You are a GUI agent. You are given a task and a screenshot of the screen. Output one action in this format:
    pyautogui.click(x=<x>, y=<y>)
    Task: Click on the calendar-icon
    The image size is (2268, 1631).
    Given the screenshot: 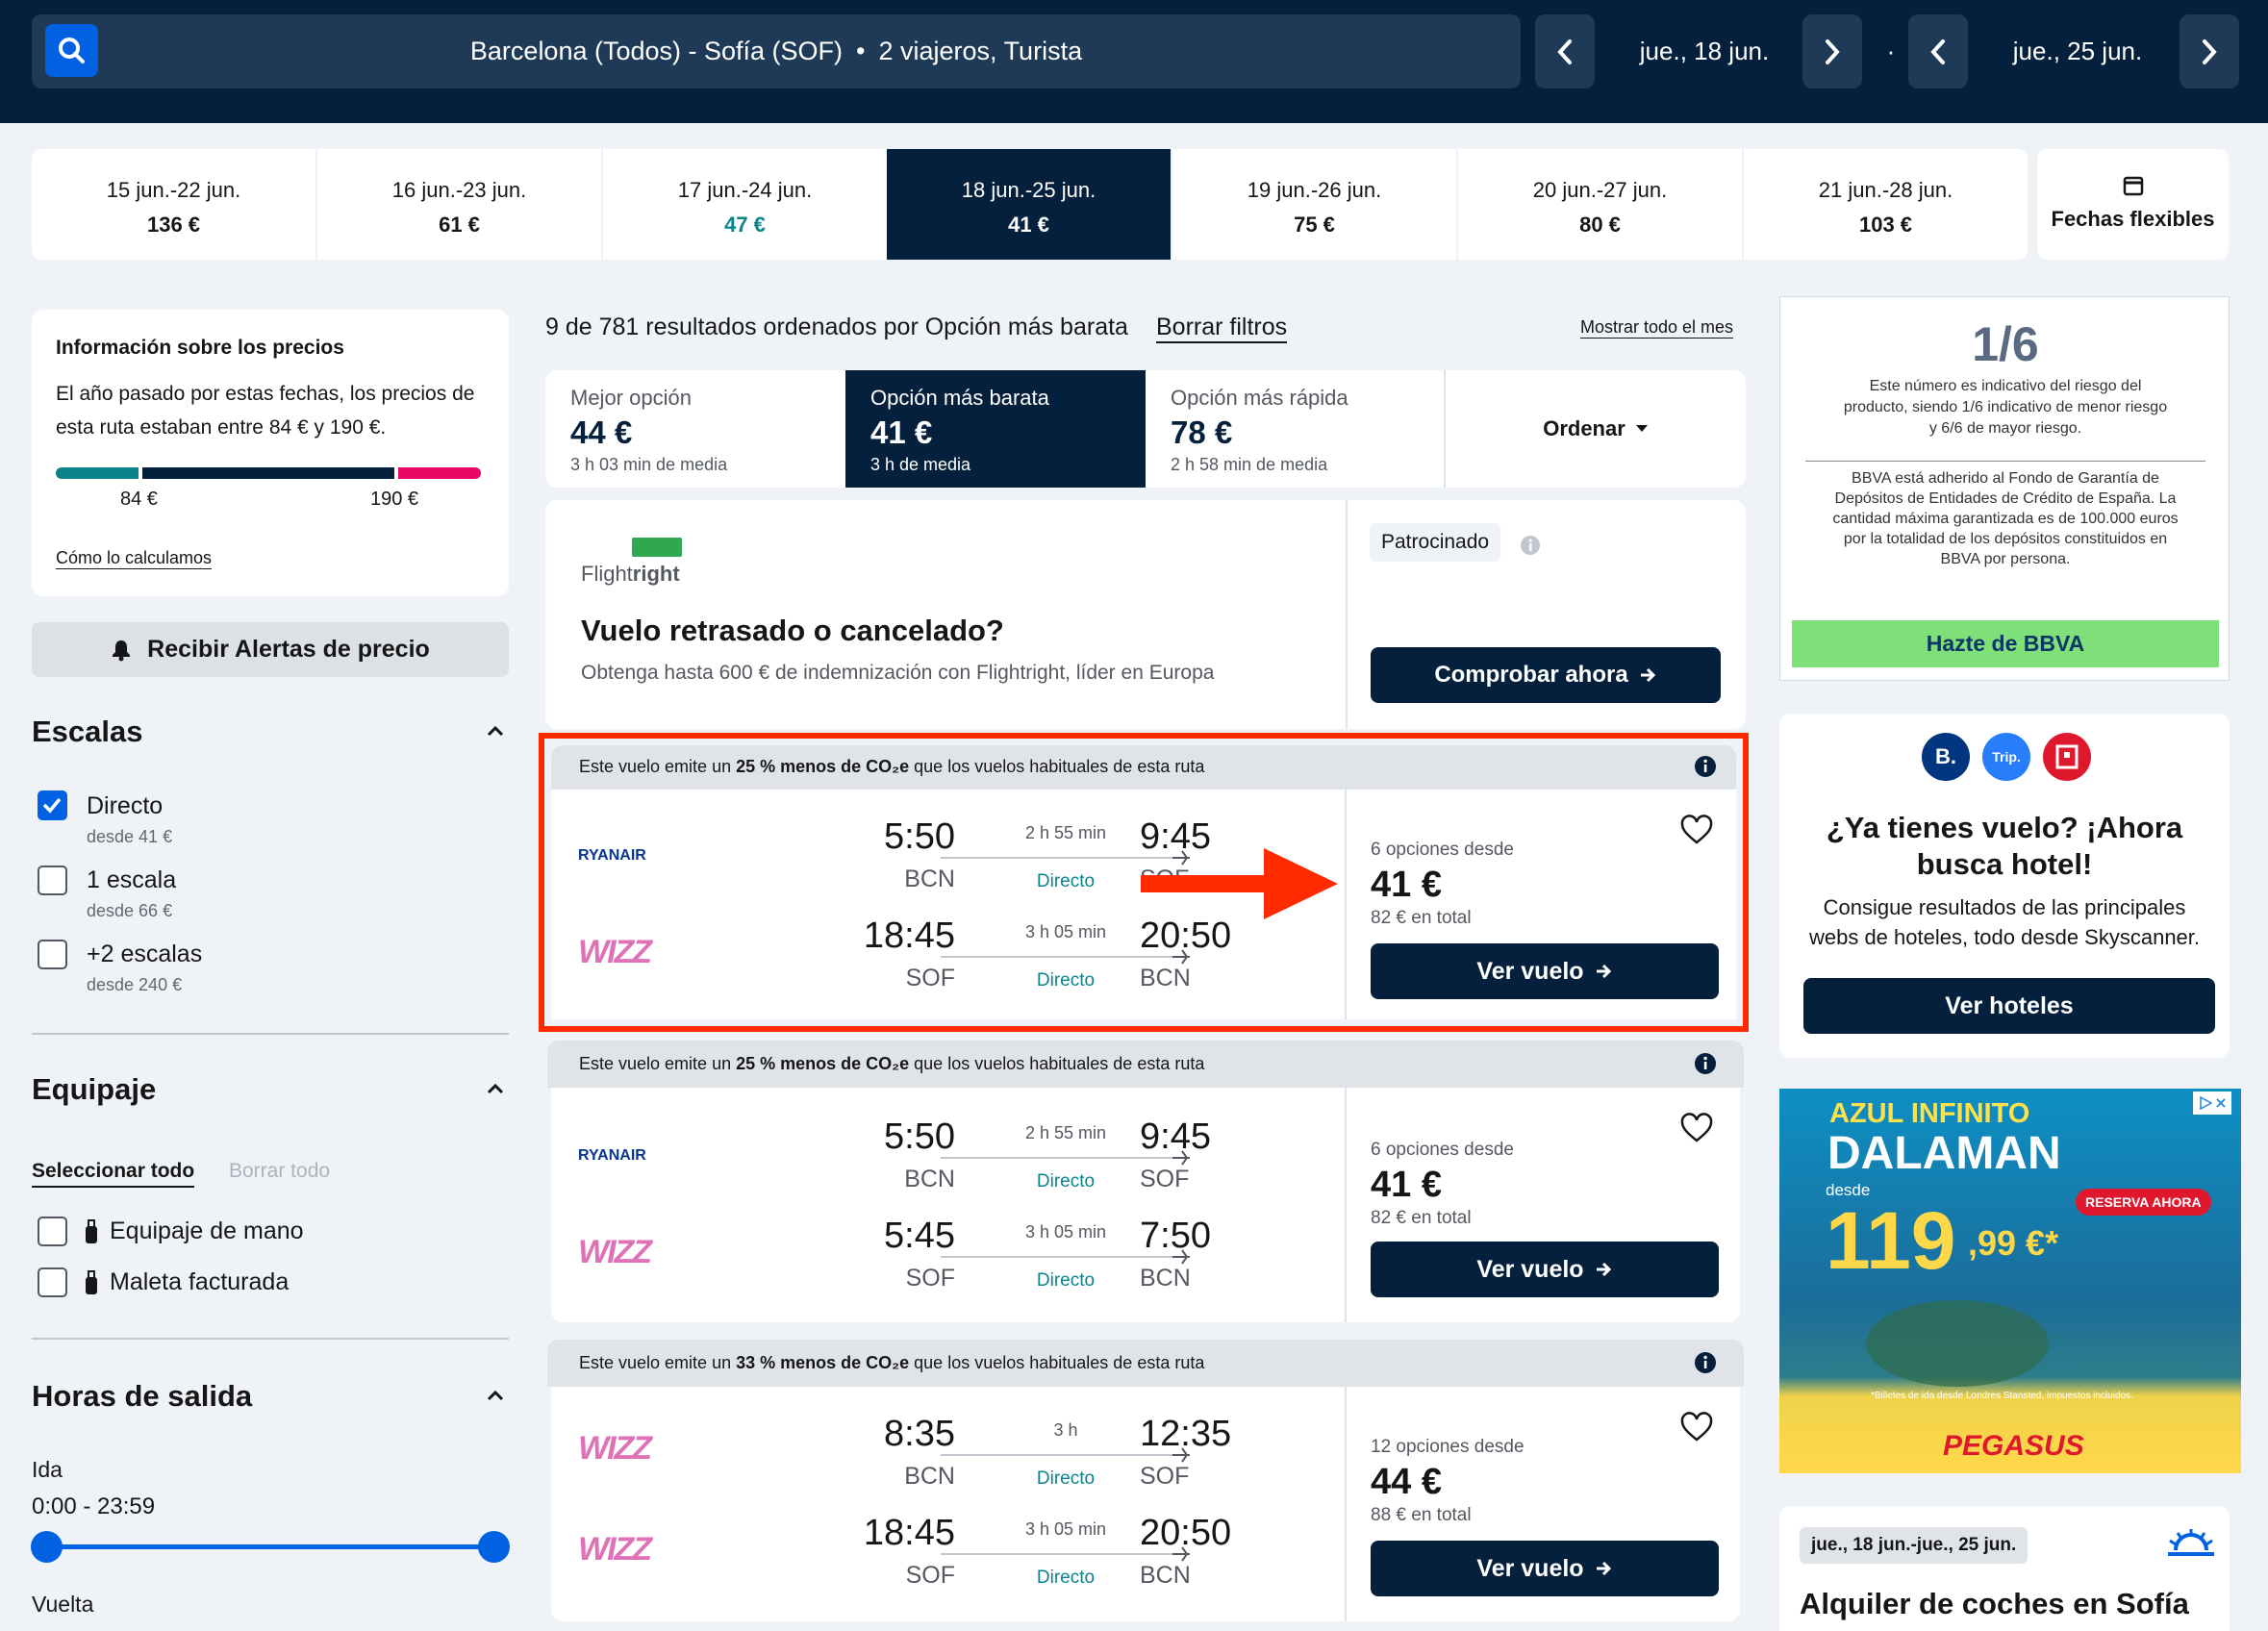 What is the action you would take?
    pyautogui.click(x=2133, y=186)
    